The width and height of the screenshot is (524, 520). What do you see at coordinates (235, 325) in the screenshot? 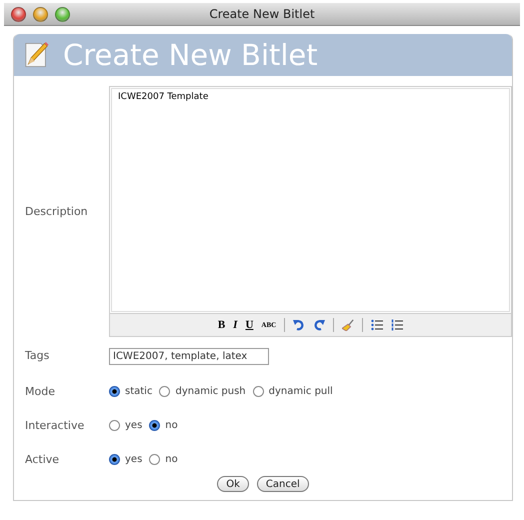
I see `italic-button: I` at bounding box center [235, 325].